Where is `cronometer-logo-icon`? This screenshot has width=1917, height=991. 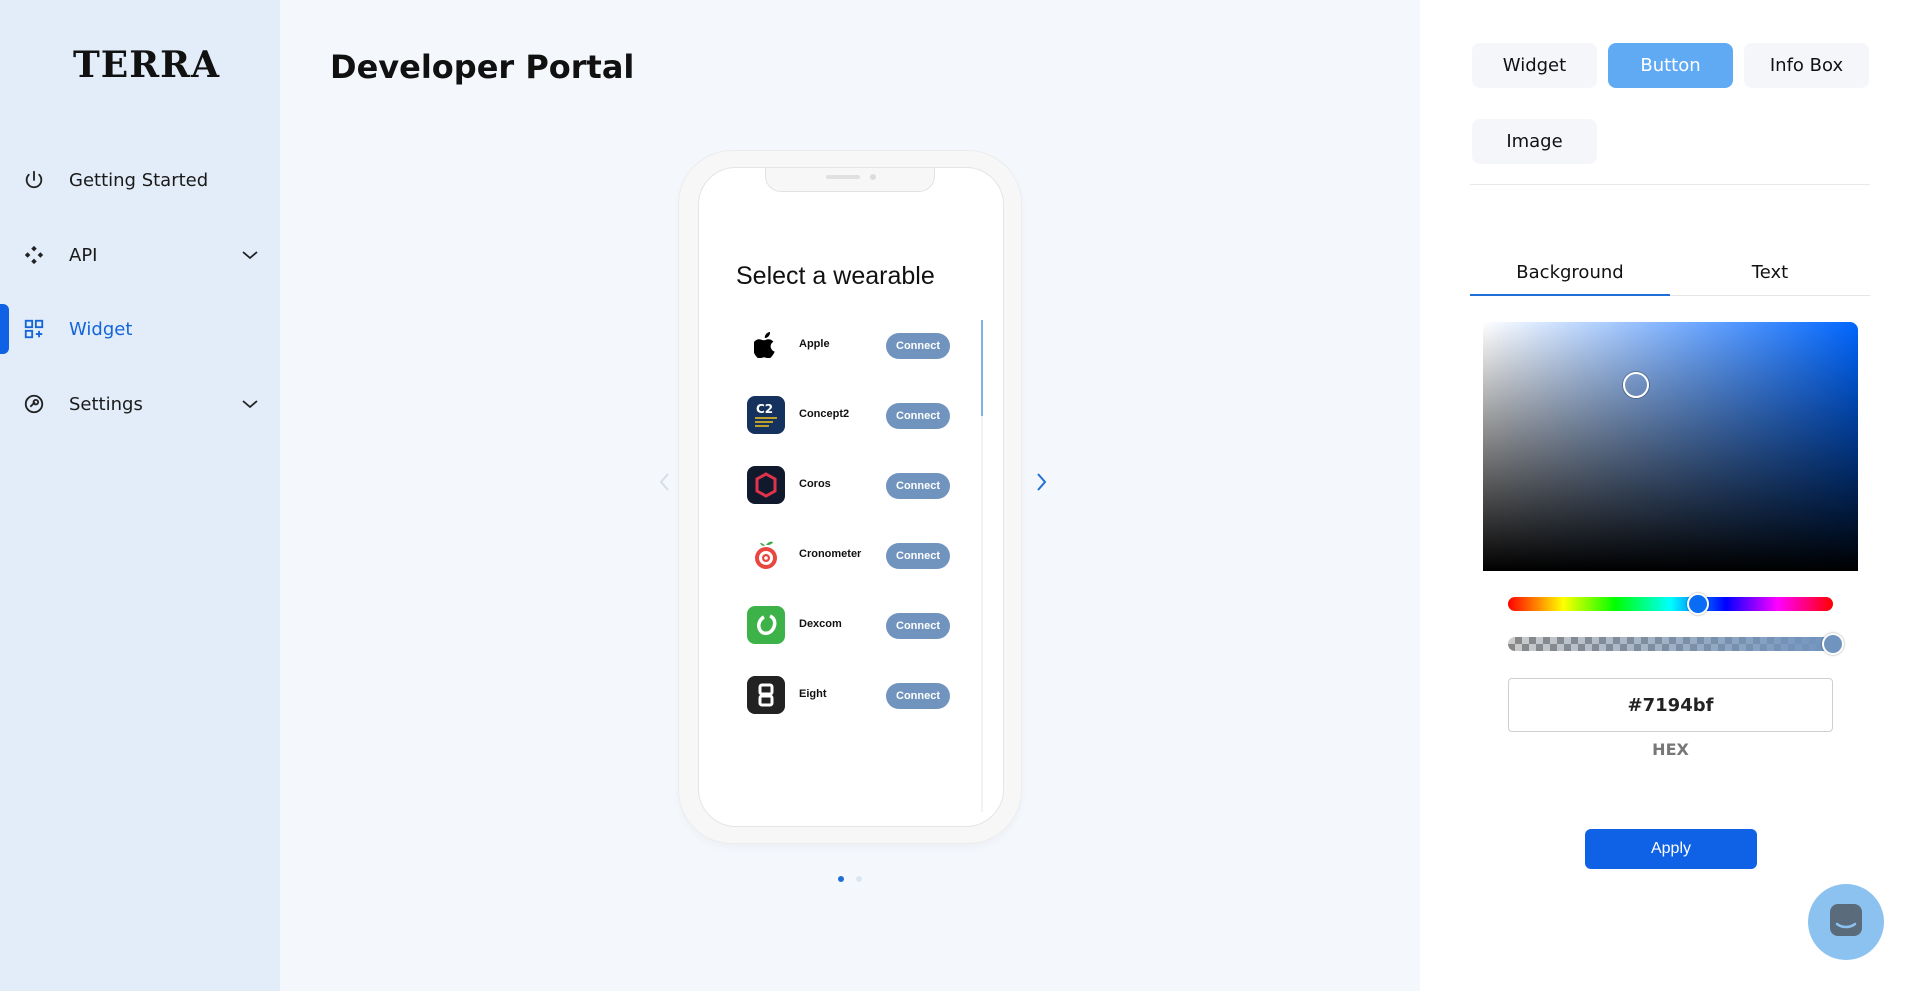
cronometer-logo-icon is located at coordinates (766, 555).